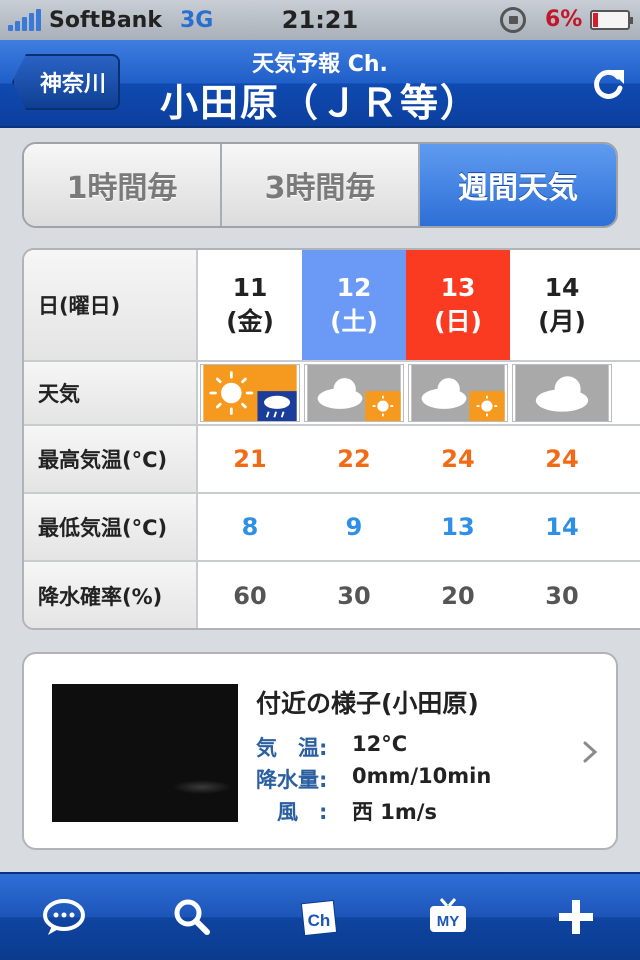  I want to click on navigation-bar: 神奈川 天気予報 Ch. 小田原（ＪＲ等）, so click(320, 84).